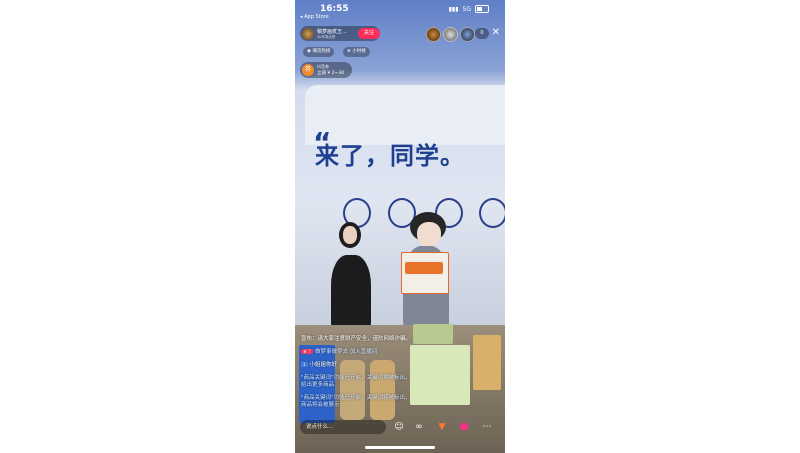  Describe the element at coordinates (308, 70) in the screenshot. I see `coupon-icon: 券` at that location.